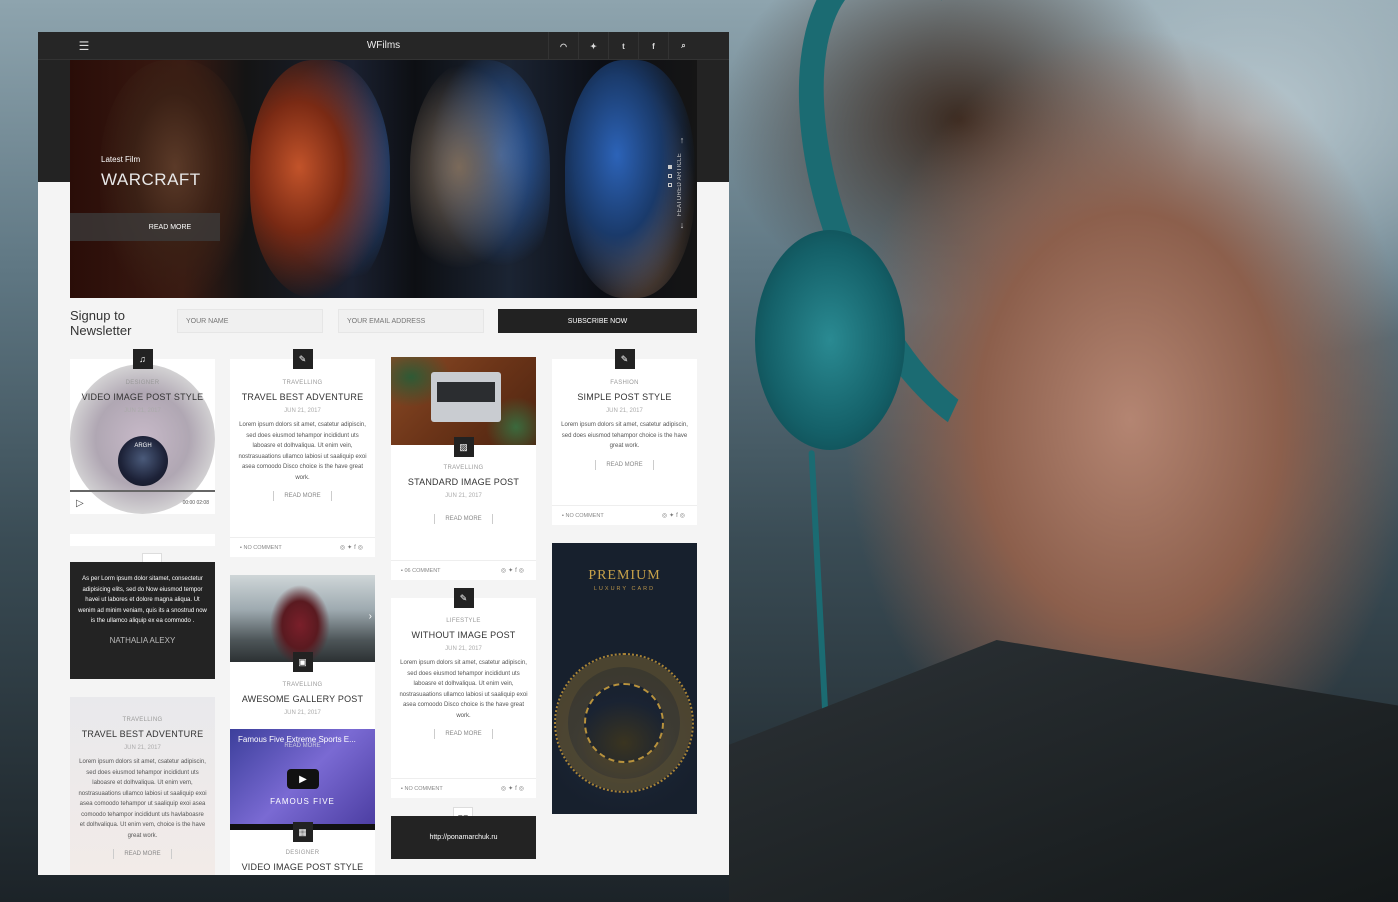 The image size is (1398, 902). I want to click on link-post-card: http://ponamarchuk.ru, so click(463, 837).